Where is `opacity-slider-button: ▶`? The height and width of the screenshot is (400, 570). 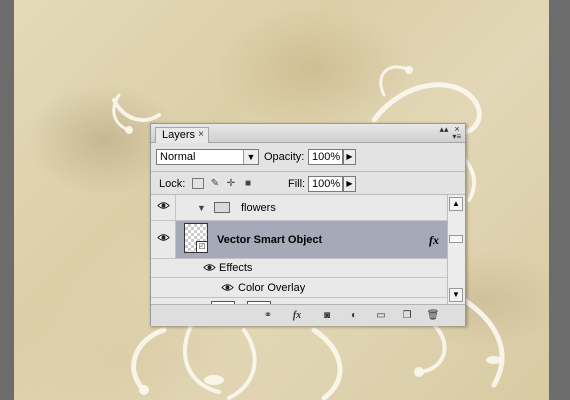 opacity-slider-button: ▶ is located at coordinates (349, 157).